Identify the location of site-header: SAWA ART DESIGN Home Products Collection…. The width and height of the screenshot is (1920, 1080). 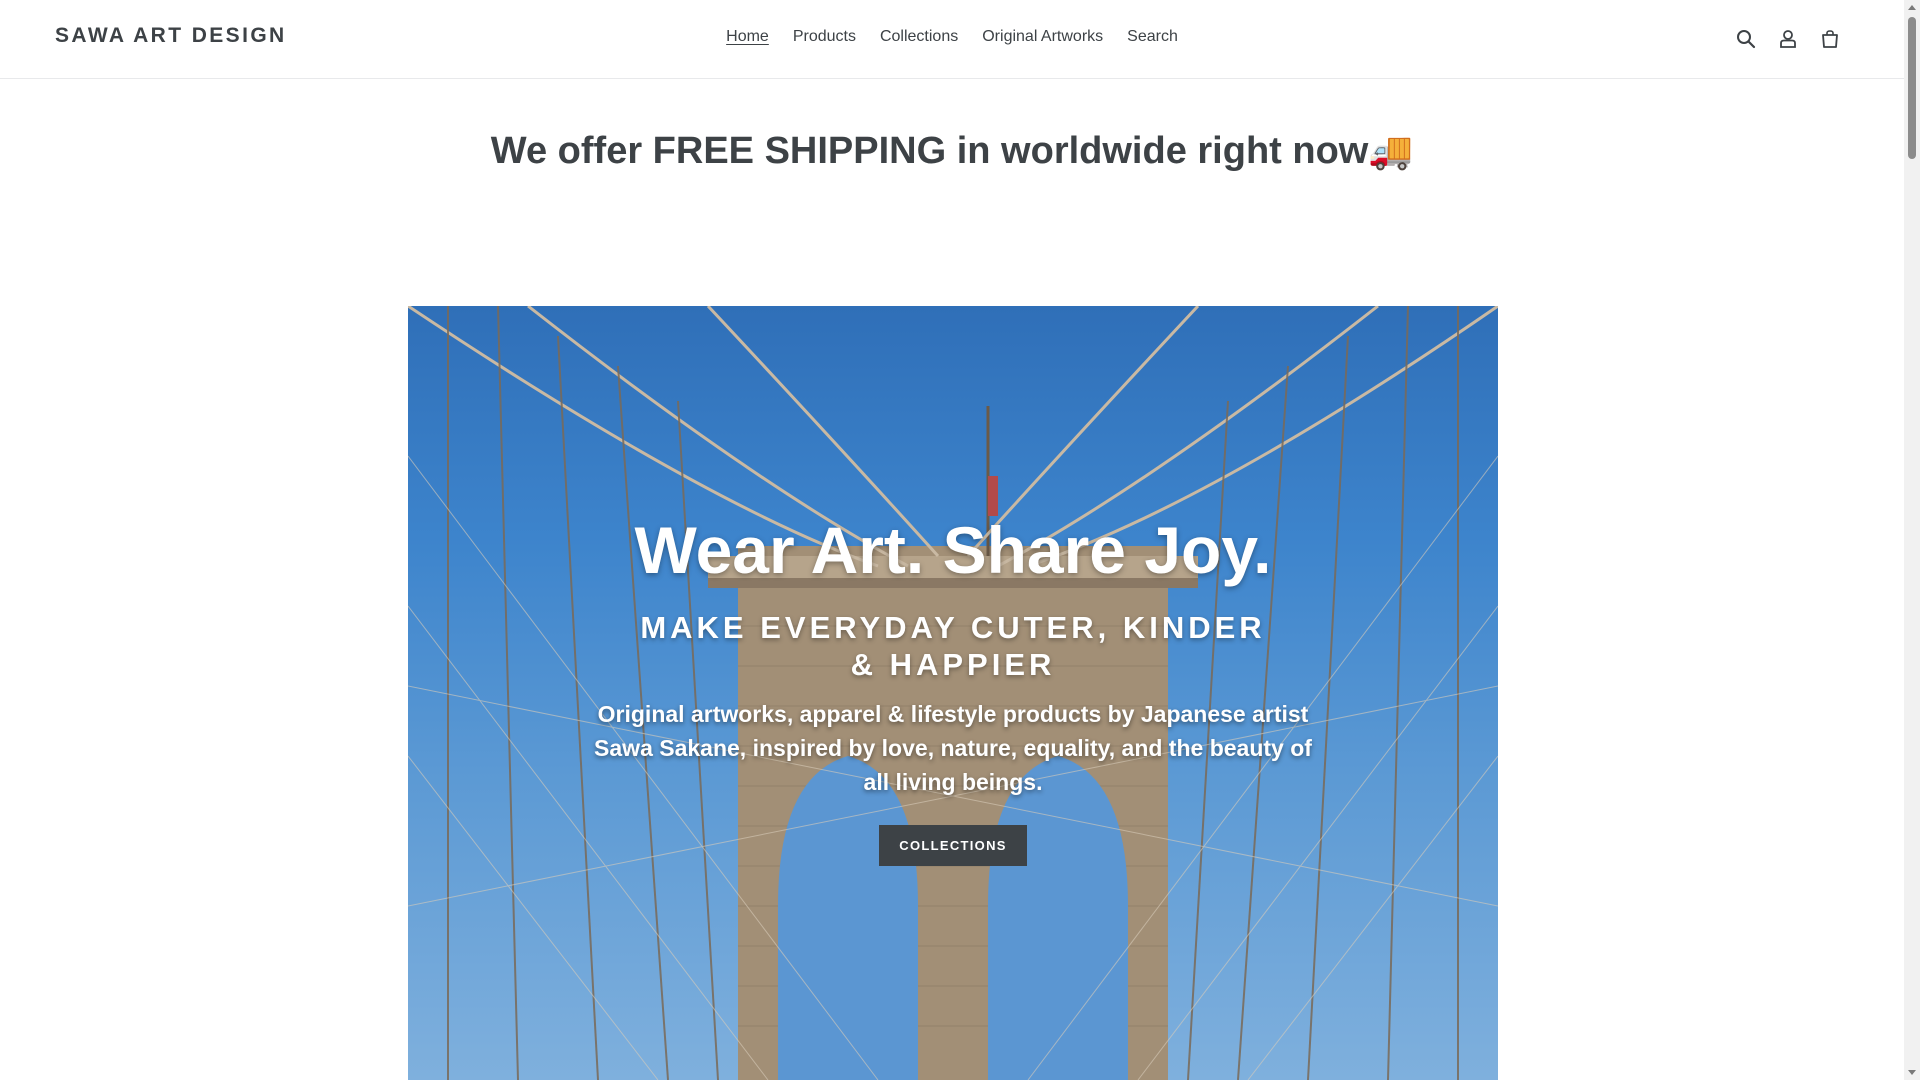
(952, 39).